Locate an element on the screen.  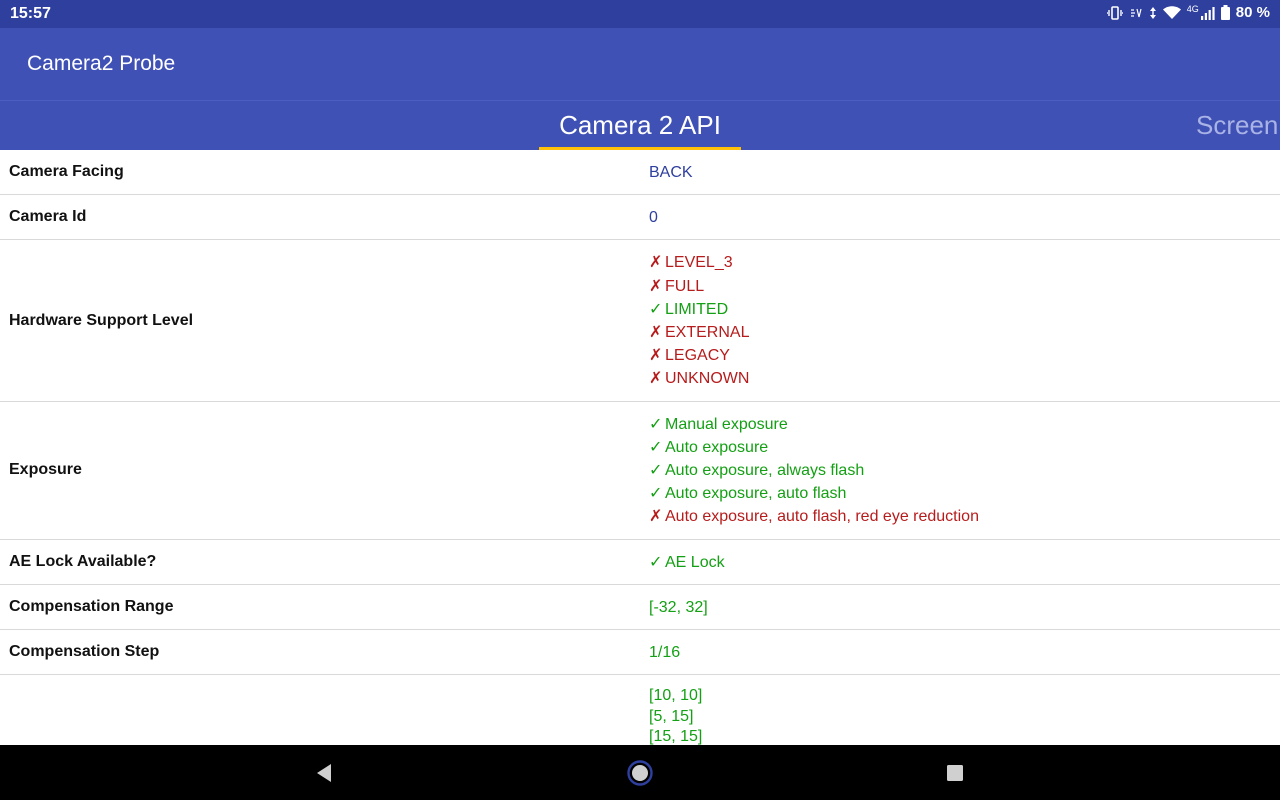
property-value: ✓ Manual exposure is located at coordinates (964, 424).